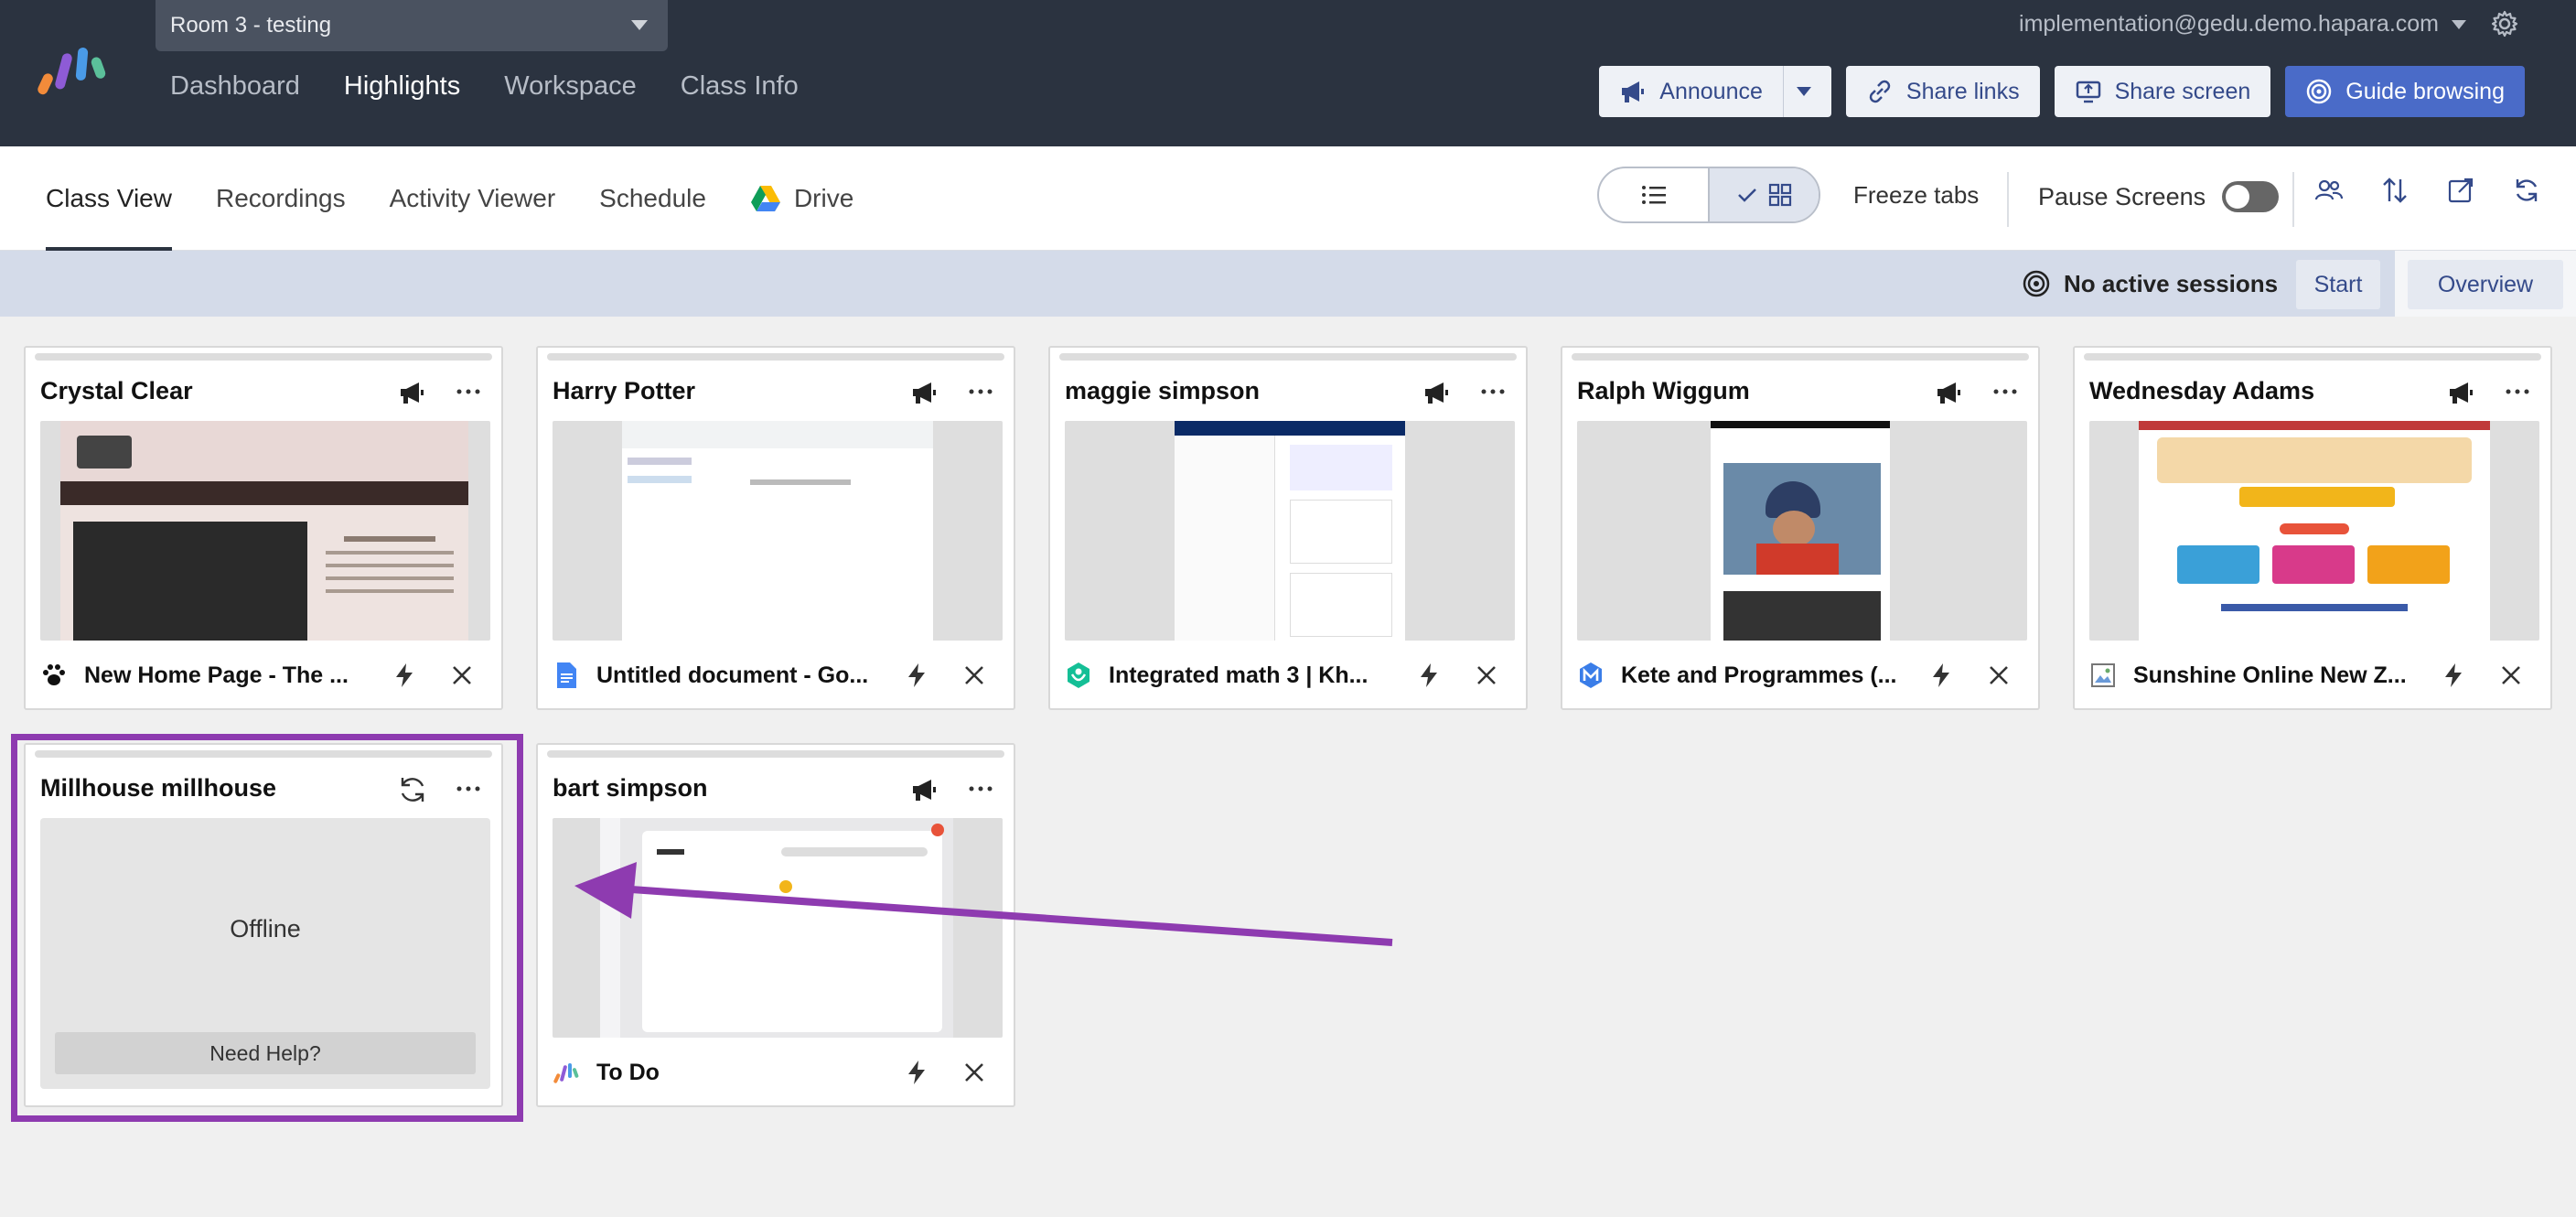  What do you see at coordinates (235, 87) in the screenshot?
I see `nav-dashboard: Dashboard` at bounding box center [235, 87].